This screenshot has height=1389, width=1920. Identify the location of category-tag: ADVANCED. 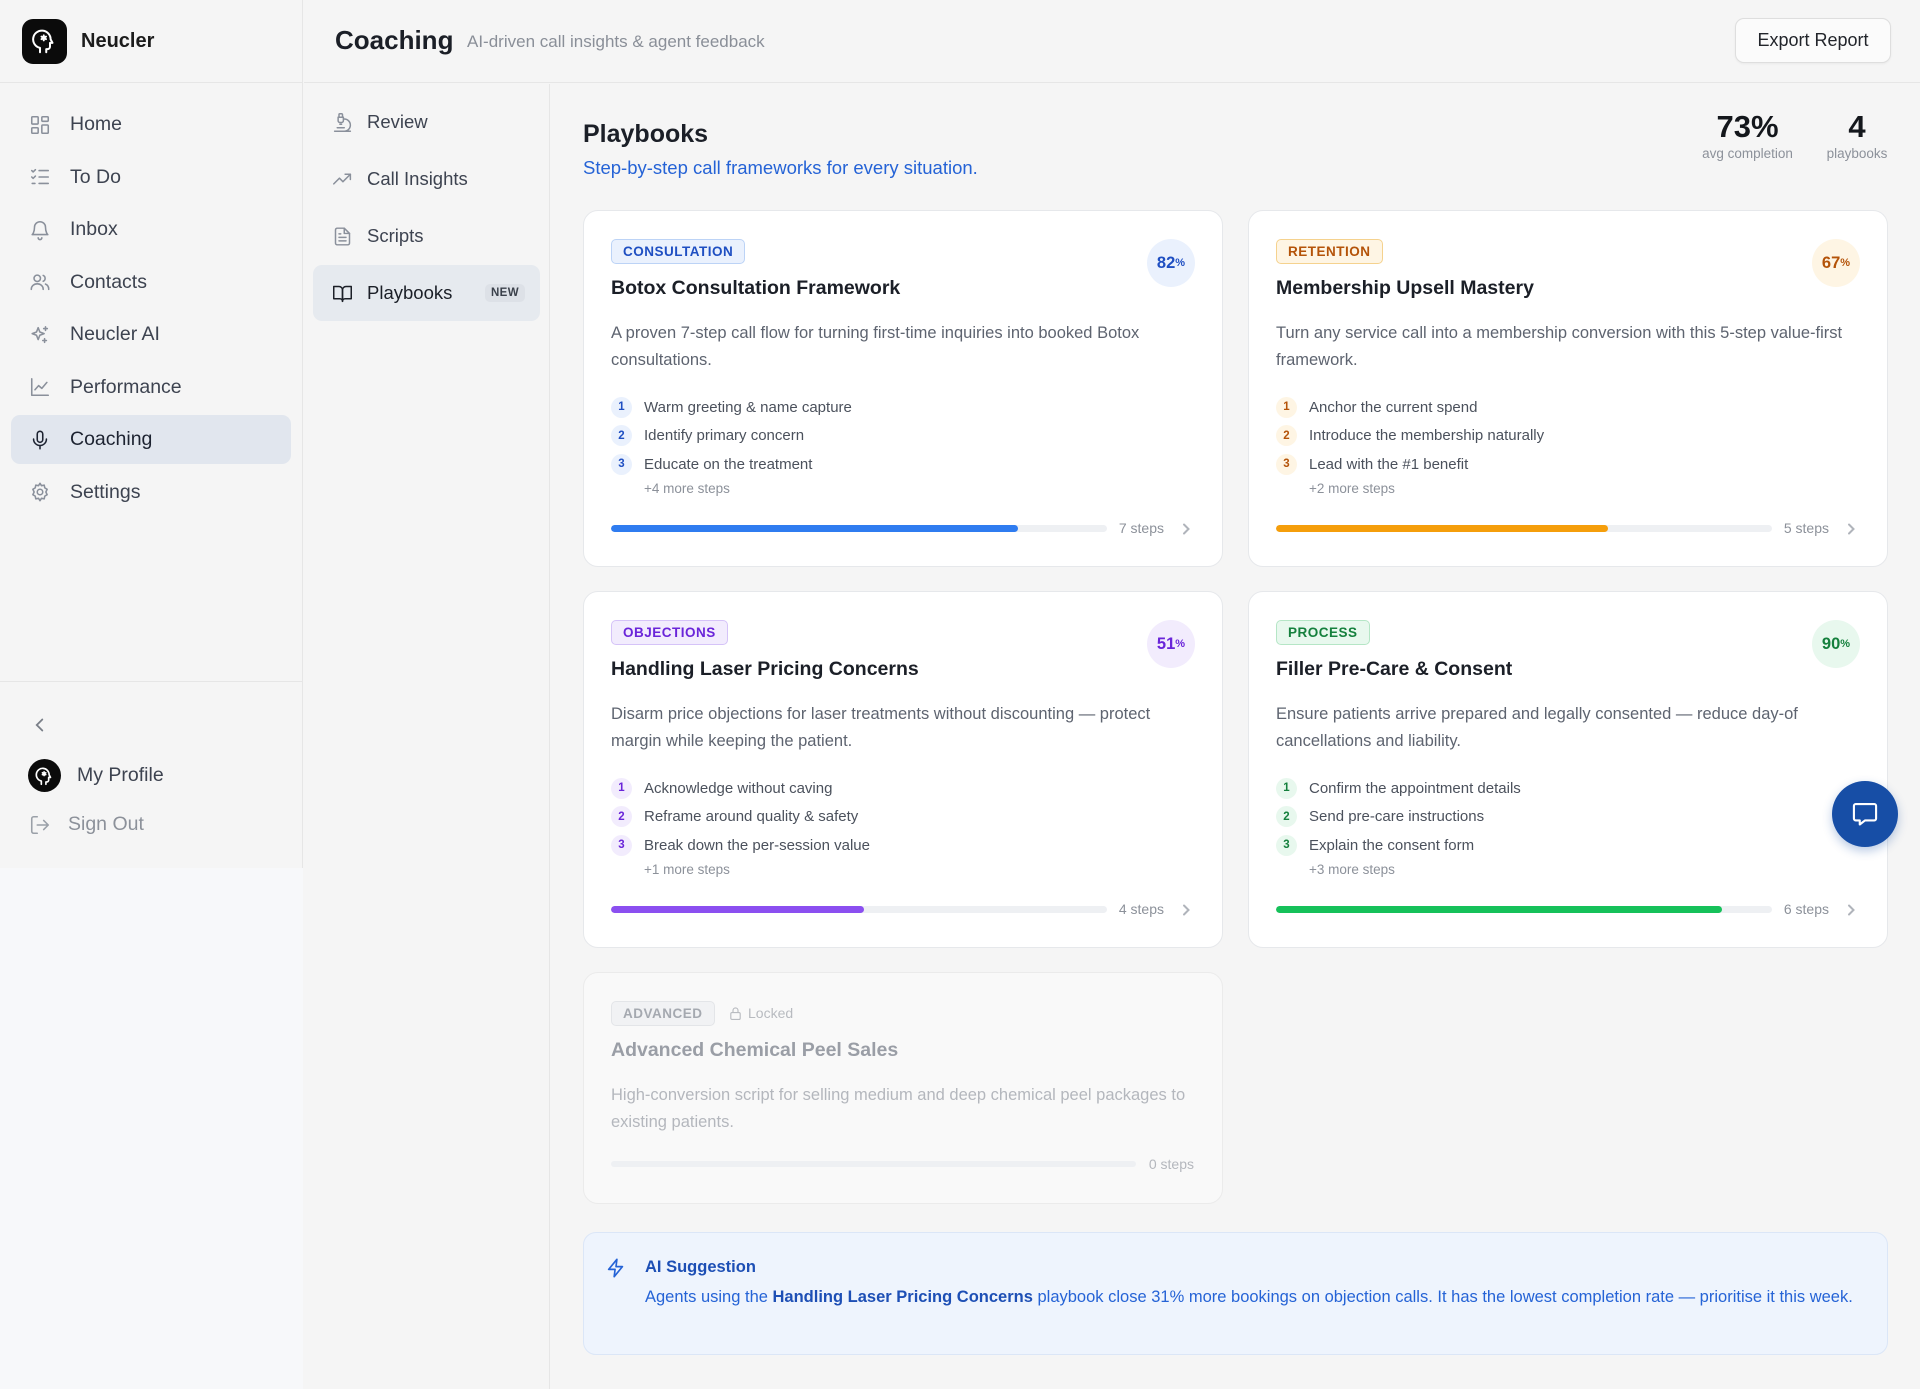
(663, 1013).